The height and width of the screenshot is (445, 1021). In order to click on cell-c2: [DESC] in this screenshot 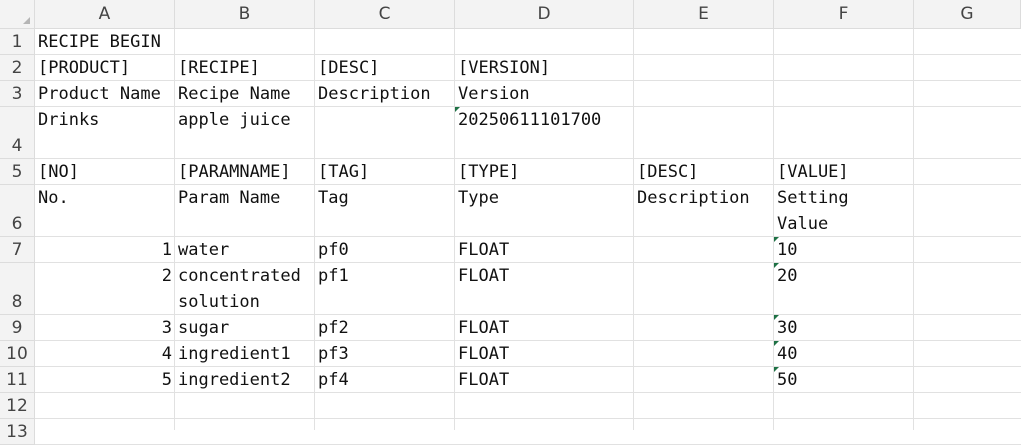, I will do `click(385, 68)`.